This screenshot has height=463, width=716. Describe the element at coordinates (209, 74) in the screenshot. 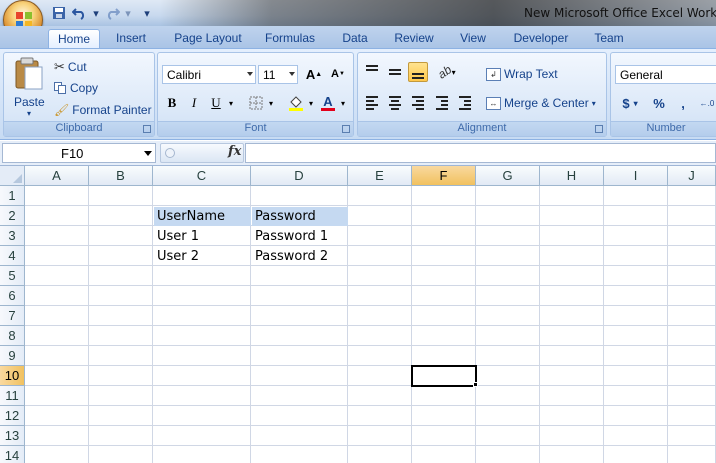

I see `font-name-combo: Calibri` at that location.